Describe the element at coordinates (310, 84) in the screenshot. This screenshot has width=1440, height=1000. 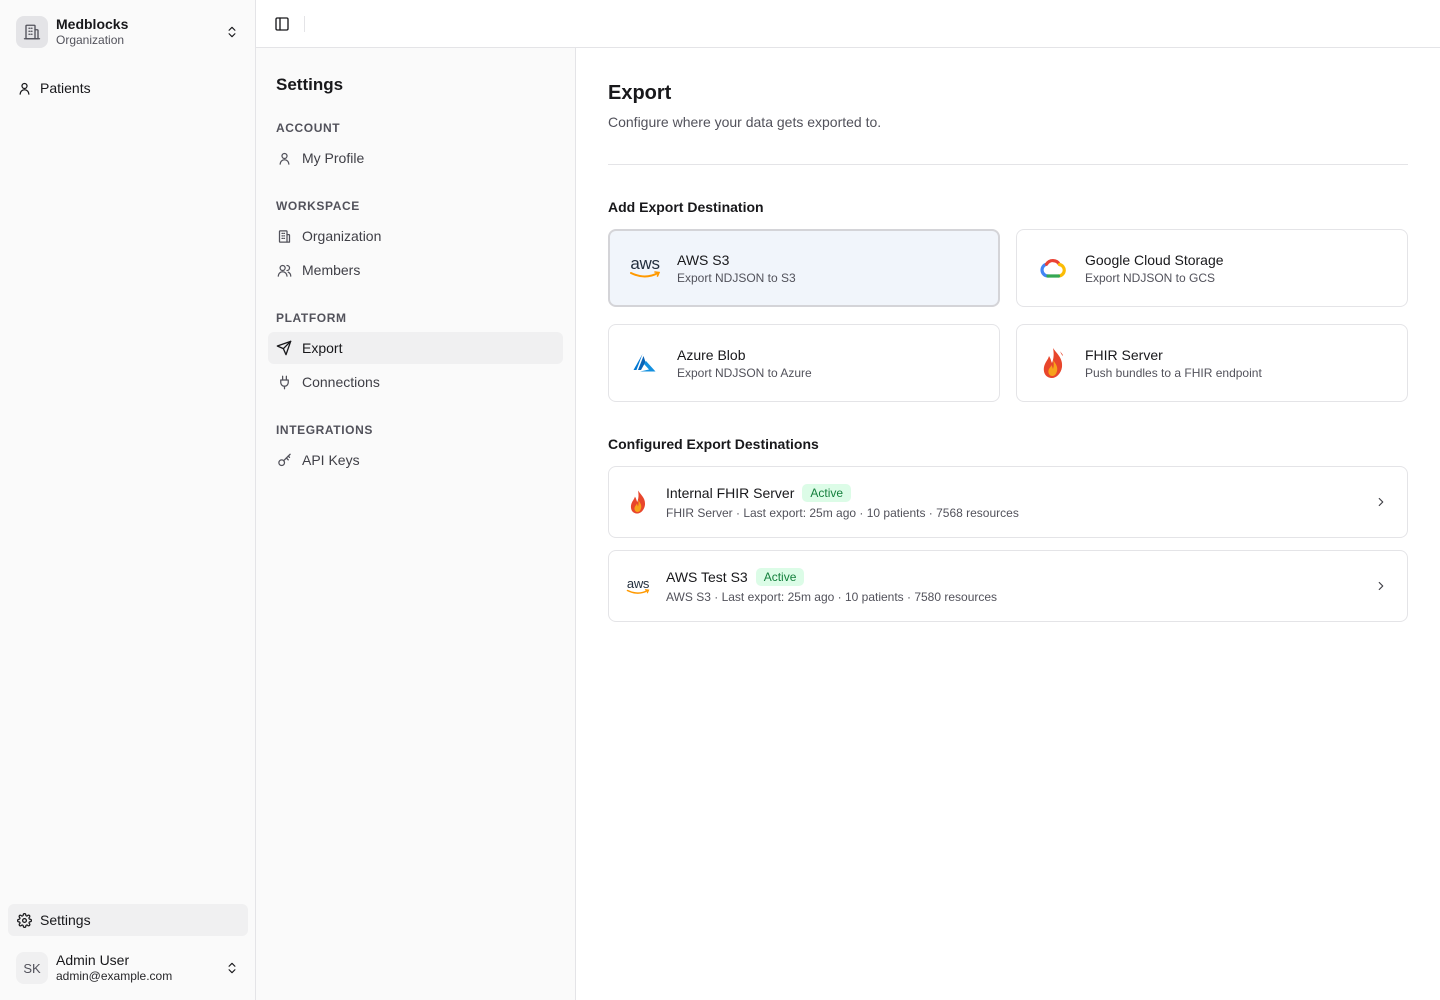
I see `settings-title: Settings` at that location.